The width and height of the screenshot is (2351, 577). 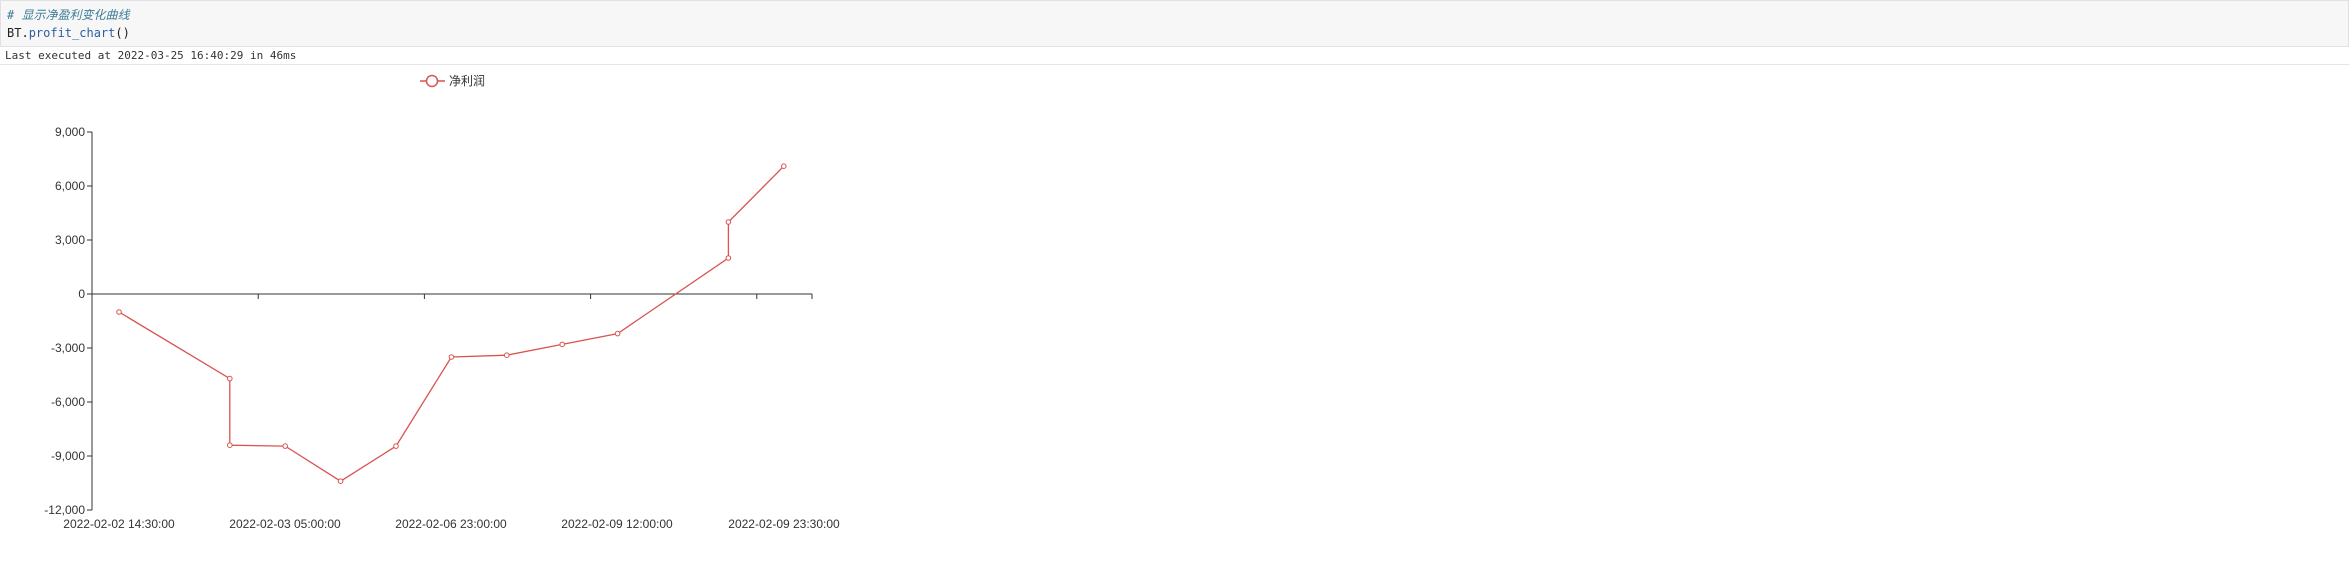 I want to click on code-parens: (), so click(x=122, y=33).